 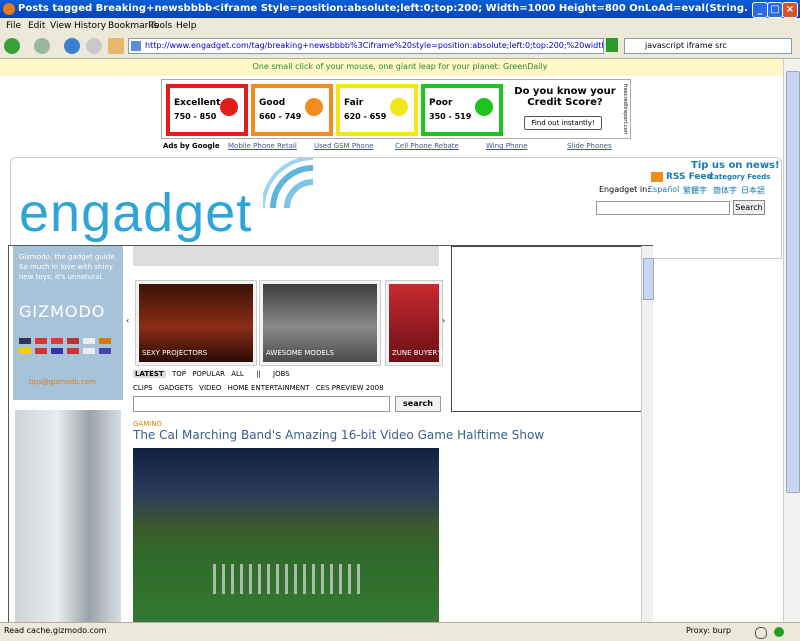 What do you see at coordinates (647, 434) in the screenshot?
I see `iframe-scrollbar` at bounding box center [647, 434].